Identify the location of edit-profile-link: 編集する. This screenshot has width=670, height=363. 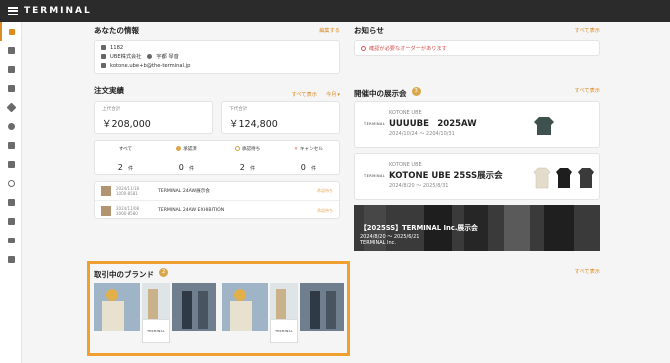
(329, 30).